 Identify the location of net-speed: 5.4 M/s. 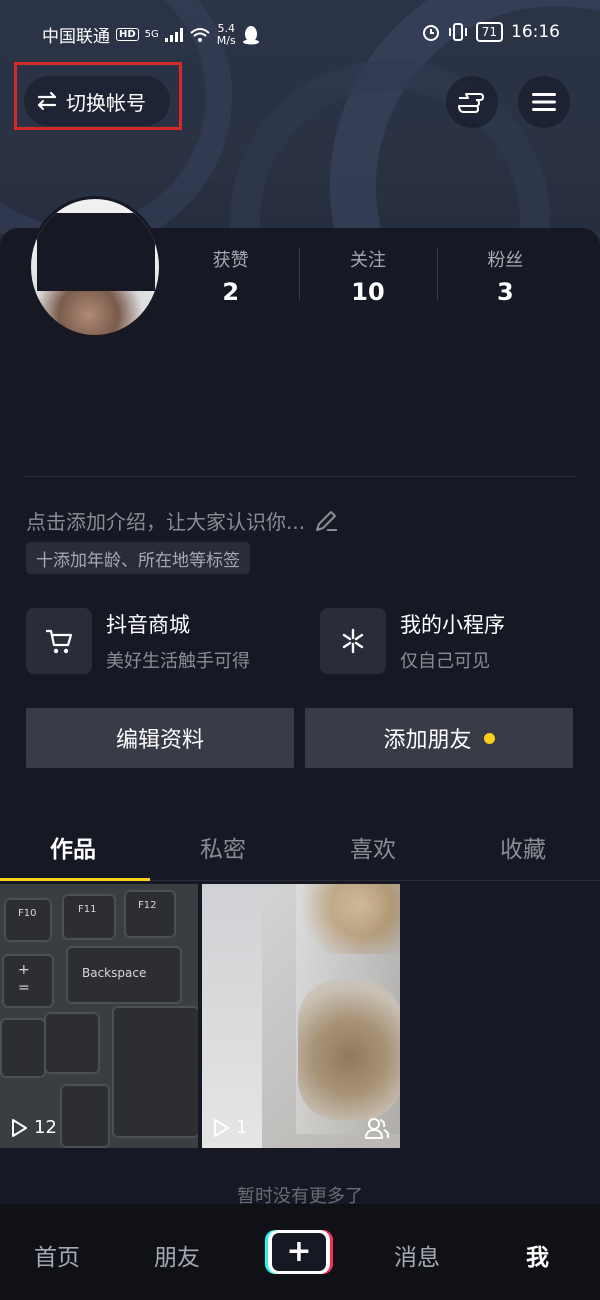
(226, 34).